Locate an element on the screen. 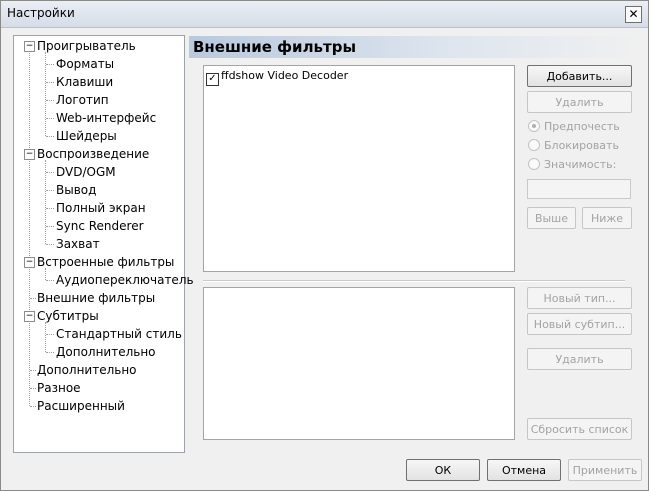 This screenshot has width=649, height=491. window-title: Настройки is located at coordinates (41, 13).